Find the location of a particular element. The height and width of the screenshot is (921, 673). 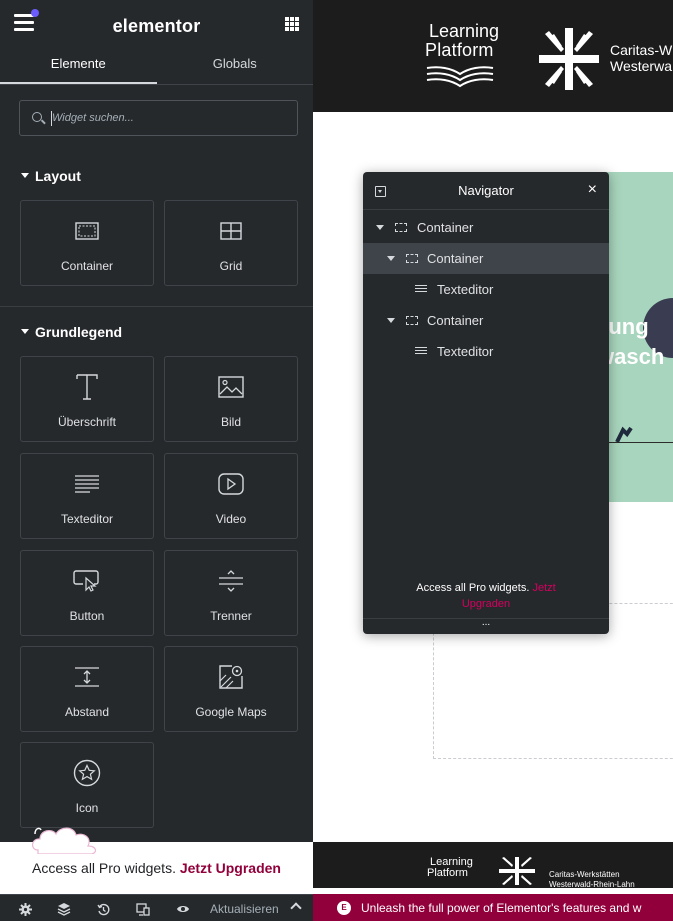

panel-tabs: Elemente Globals is located at coordinates (156, 65).